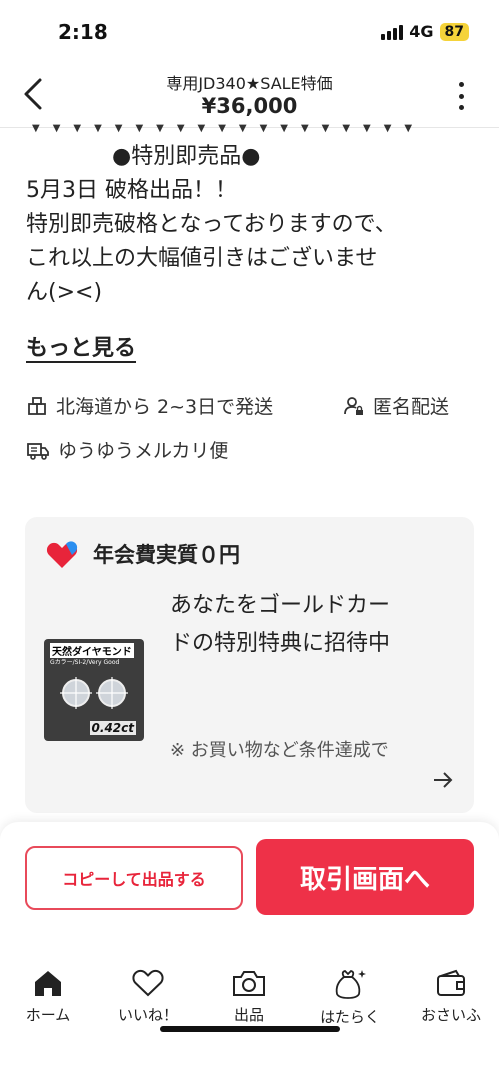 The image size is (499, 1080). I want to click on tab-likes: いいね！, so click(148, 996).